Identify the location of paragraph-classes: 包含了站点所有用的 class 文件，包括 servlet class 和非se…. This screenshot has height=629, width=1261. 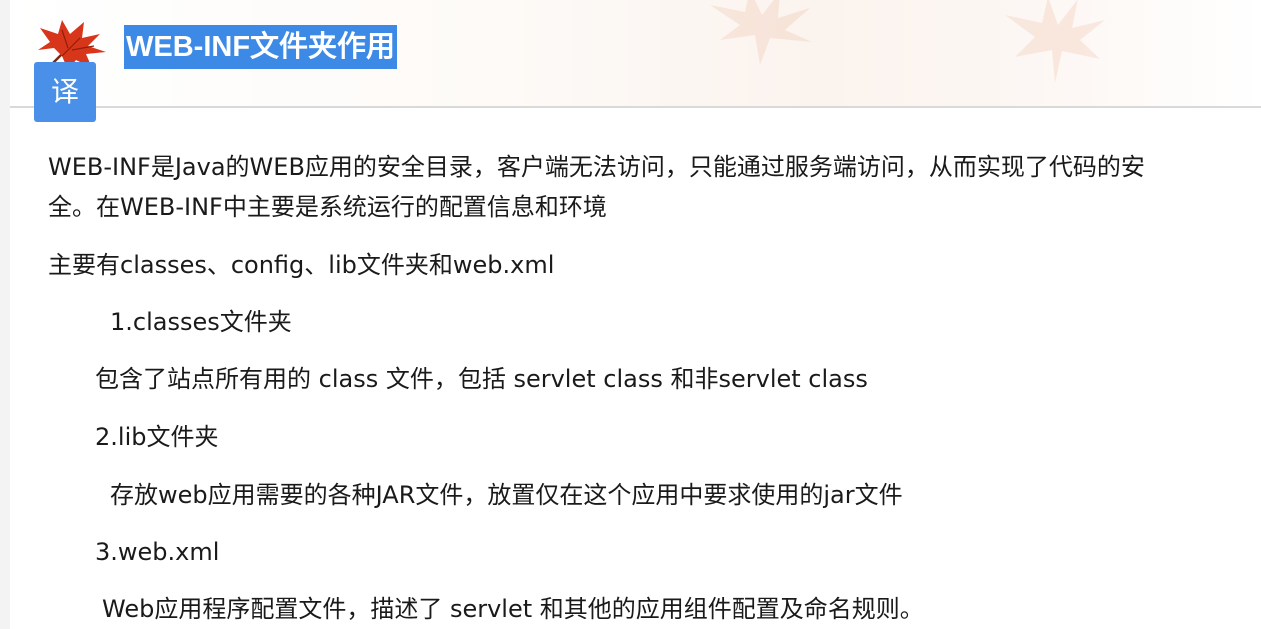
(481, 379).